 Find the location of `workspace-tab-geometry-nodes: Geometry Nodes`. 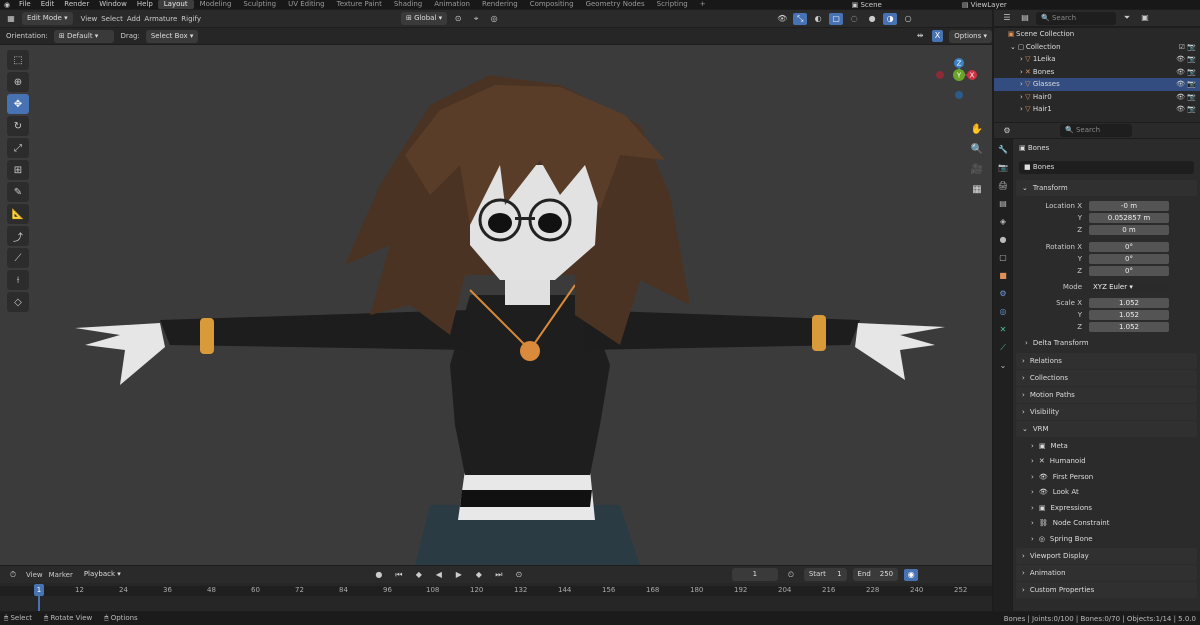

workspace-tab-geometry-nodes: Geometry Nodes is located at coordinates (615, 4).